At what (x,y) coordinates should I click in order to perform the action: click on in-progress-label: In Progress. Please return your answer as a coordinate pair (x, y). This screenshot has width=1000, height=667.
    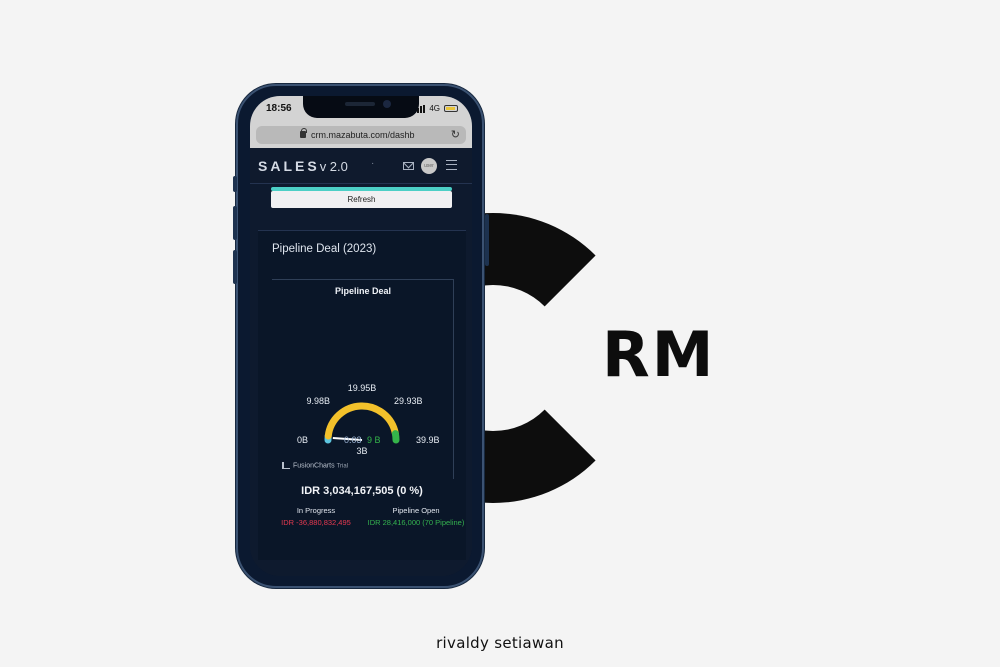
    Looking at the image, I should click on (316, 510).